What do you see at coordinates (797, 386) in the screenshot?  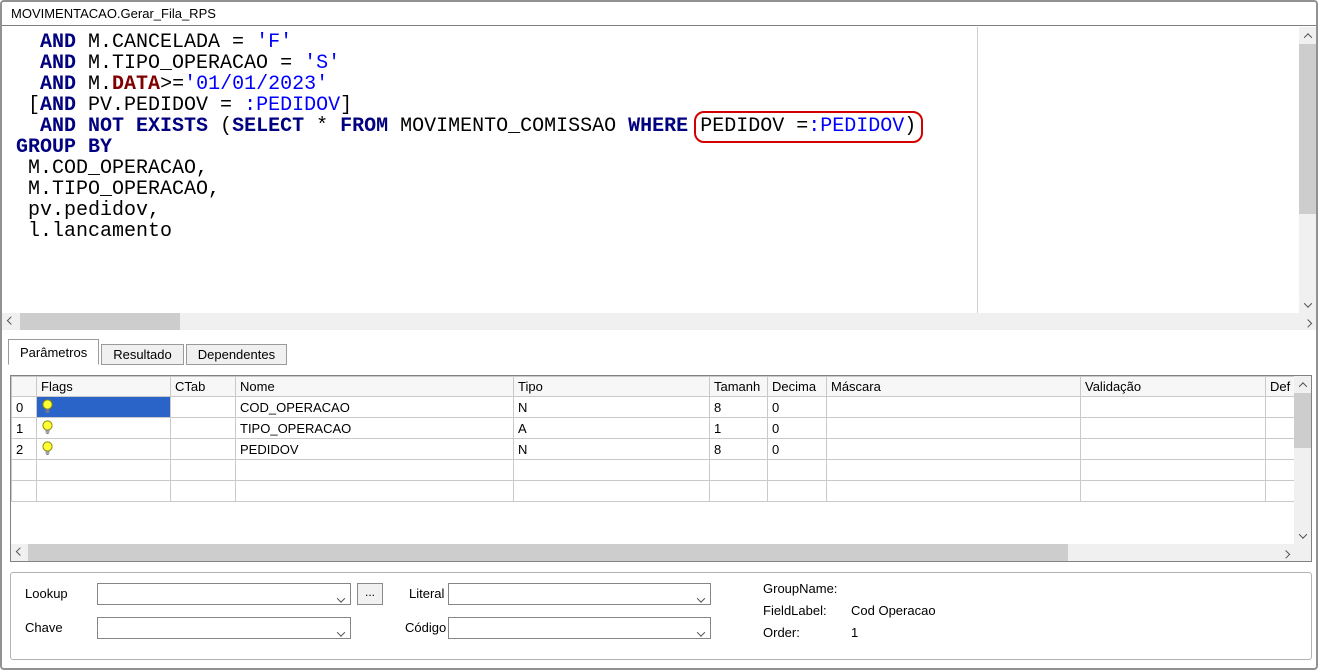 I see `grid-header-decima: Decima` at bounding box center [797, 386].